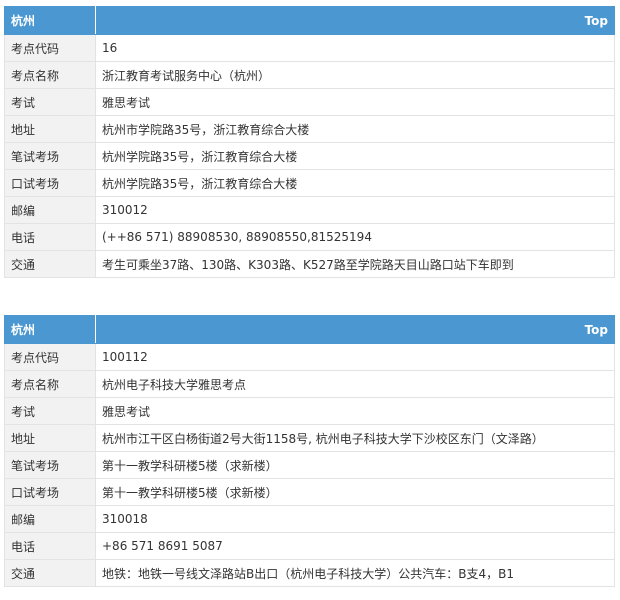 The height and width of the screenshot is (600, 620). What do you see at coordinates (355, 519) in the screenshot?
I see `row-value: 310018` at bounding box center [355, 519].